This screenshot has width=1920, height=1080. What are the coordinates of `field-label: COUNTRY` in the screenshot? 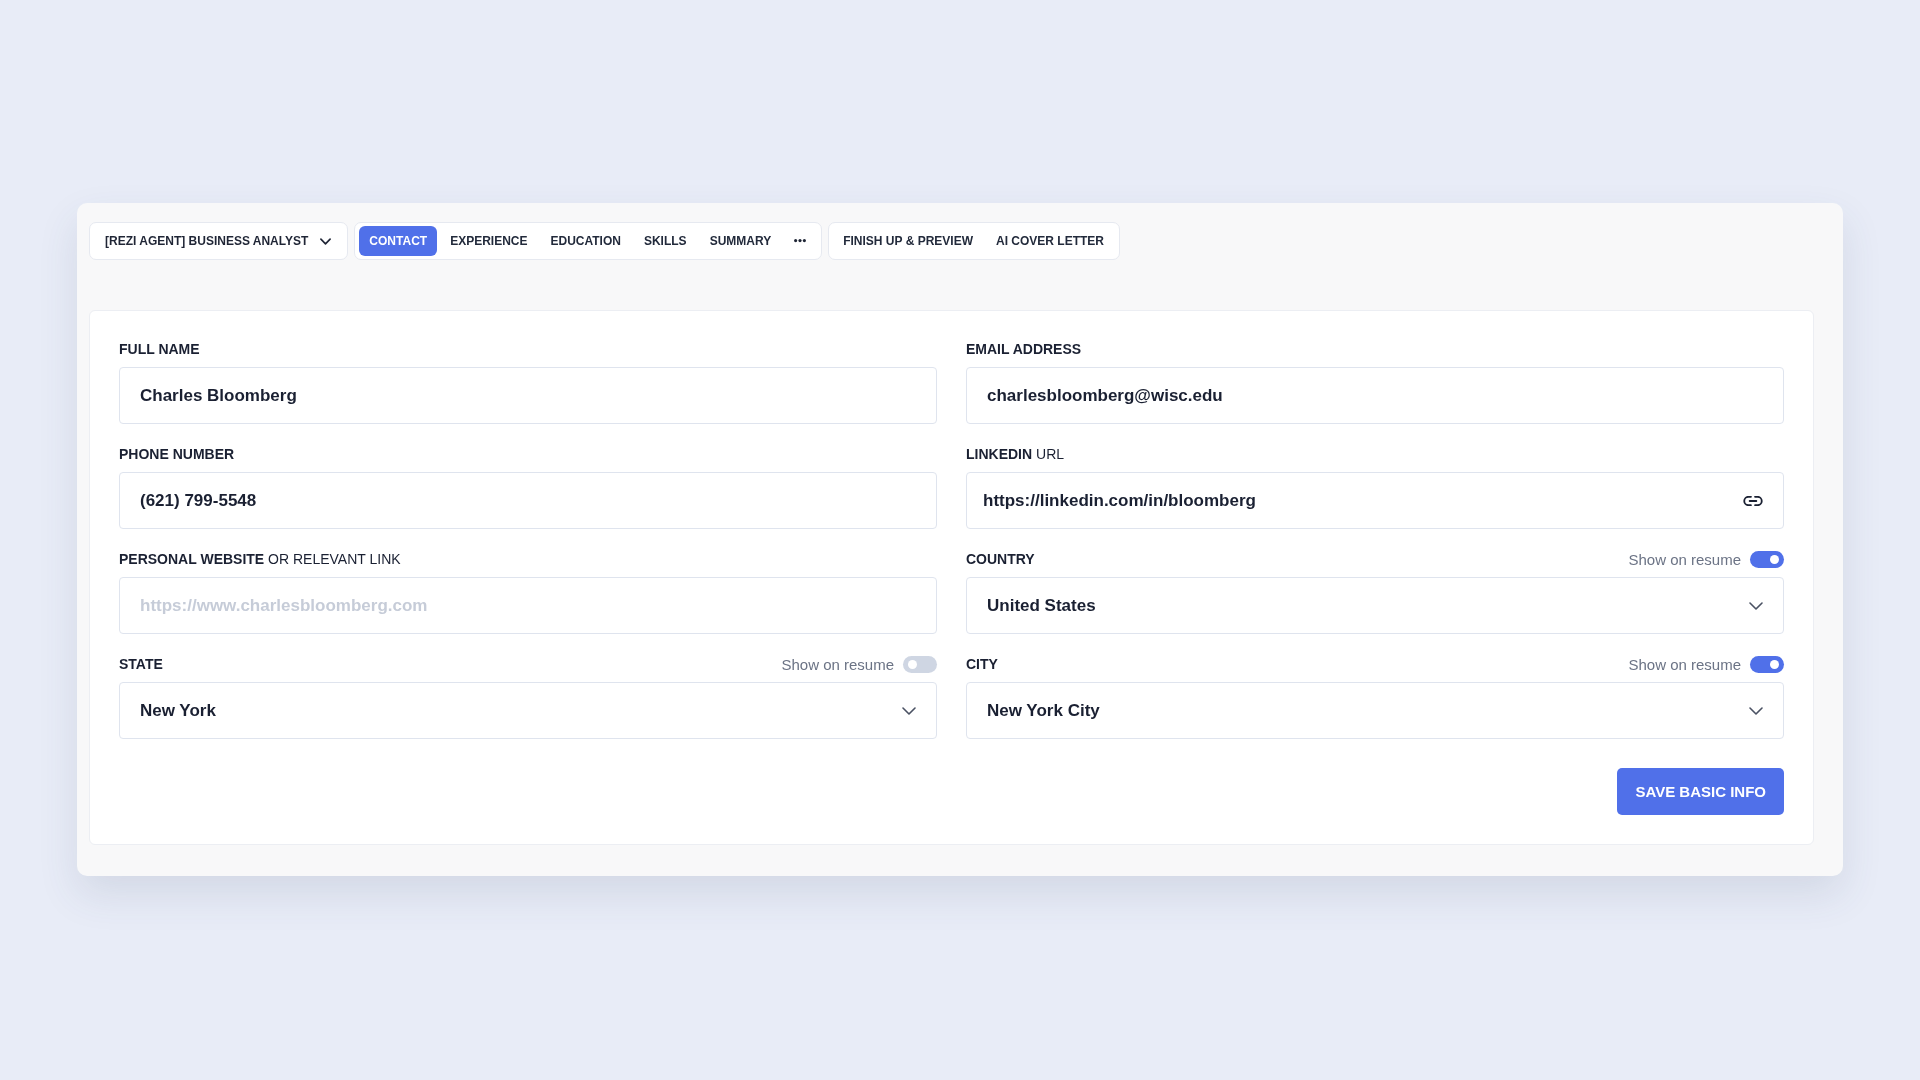 It's located at (1000, 559).